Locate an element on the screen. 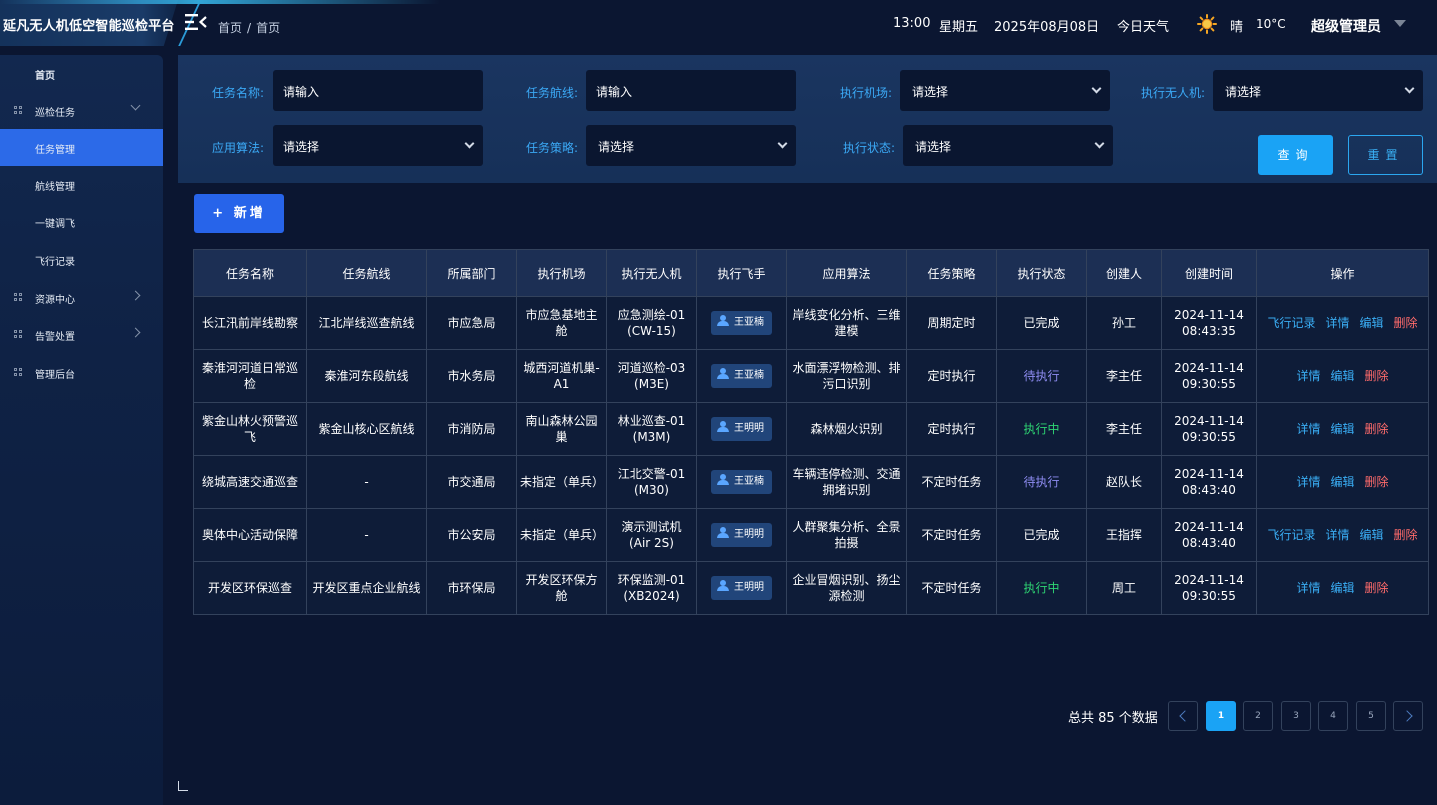 The image size is (1437, 805). page-button-3: 3 is located at coordinates (1296, 716).